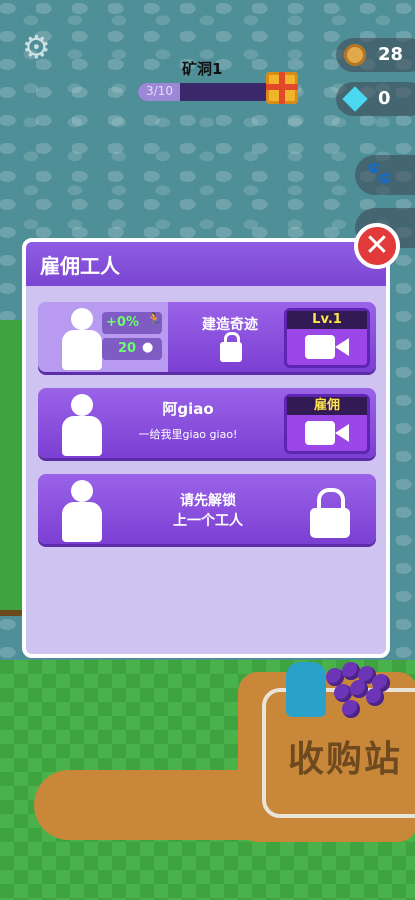 This screenshot has width=415, height=900. What do you see at coordinates (357, 690) in the screenshot?
I see `grape-bunch-icon` at bounding box center [357, 690].